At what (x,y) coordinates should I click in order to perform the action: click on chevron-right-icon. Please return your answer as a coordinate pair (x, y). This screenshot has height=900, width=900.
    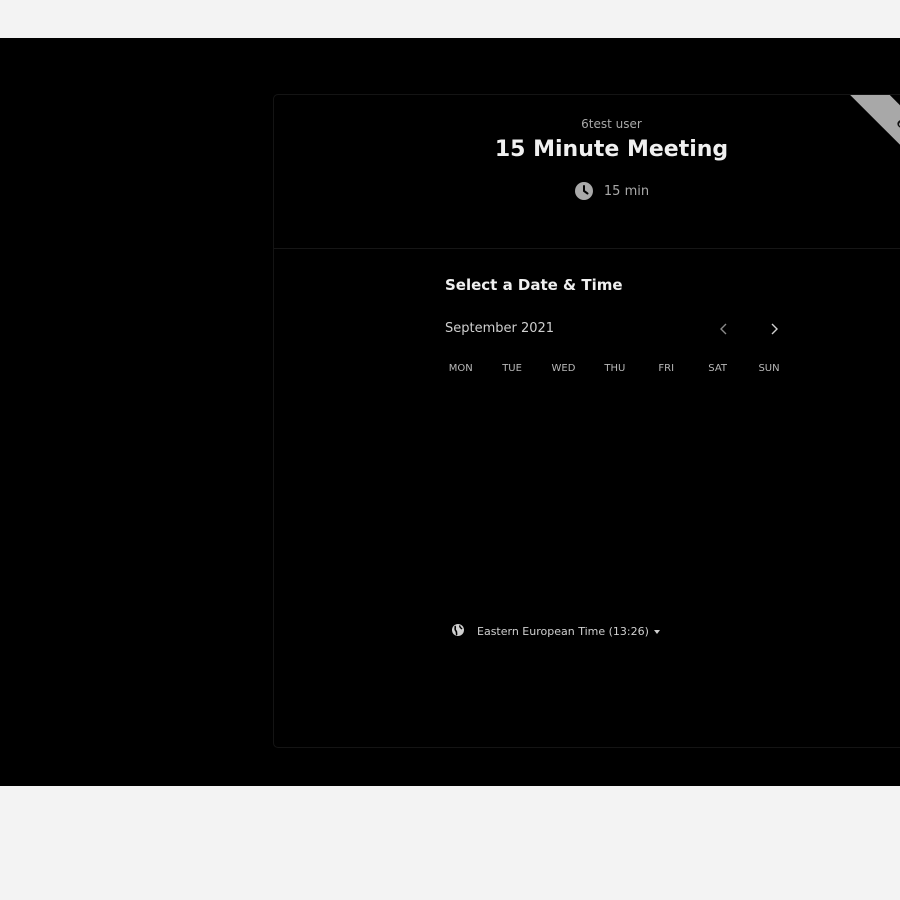
    Looking at the image, I should click on (774, 329).